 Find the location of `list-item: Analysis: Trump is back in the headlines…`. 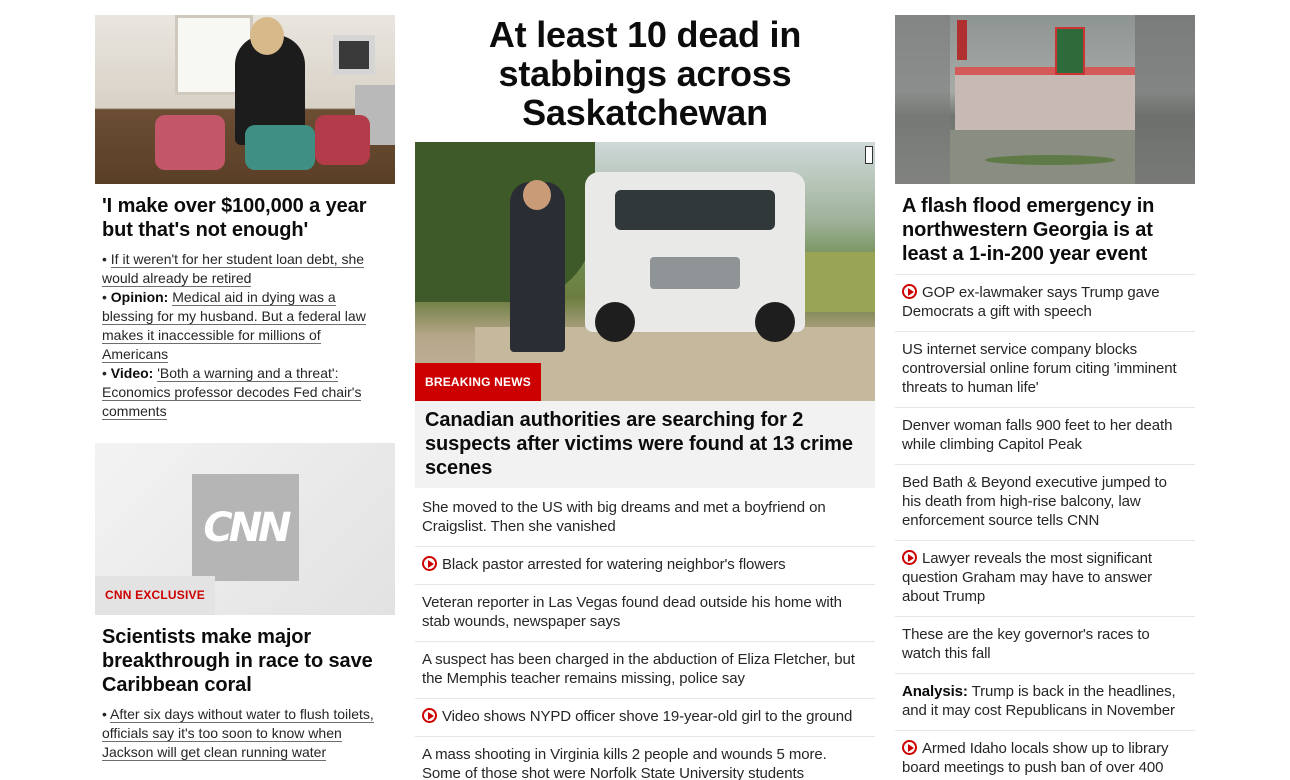

list-item: Analysis: Trump is back in the headlines… is located at coordinates (1045, 701).